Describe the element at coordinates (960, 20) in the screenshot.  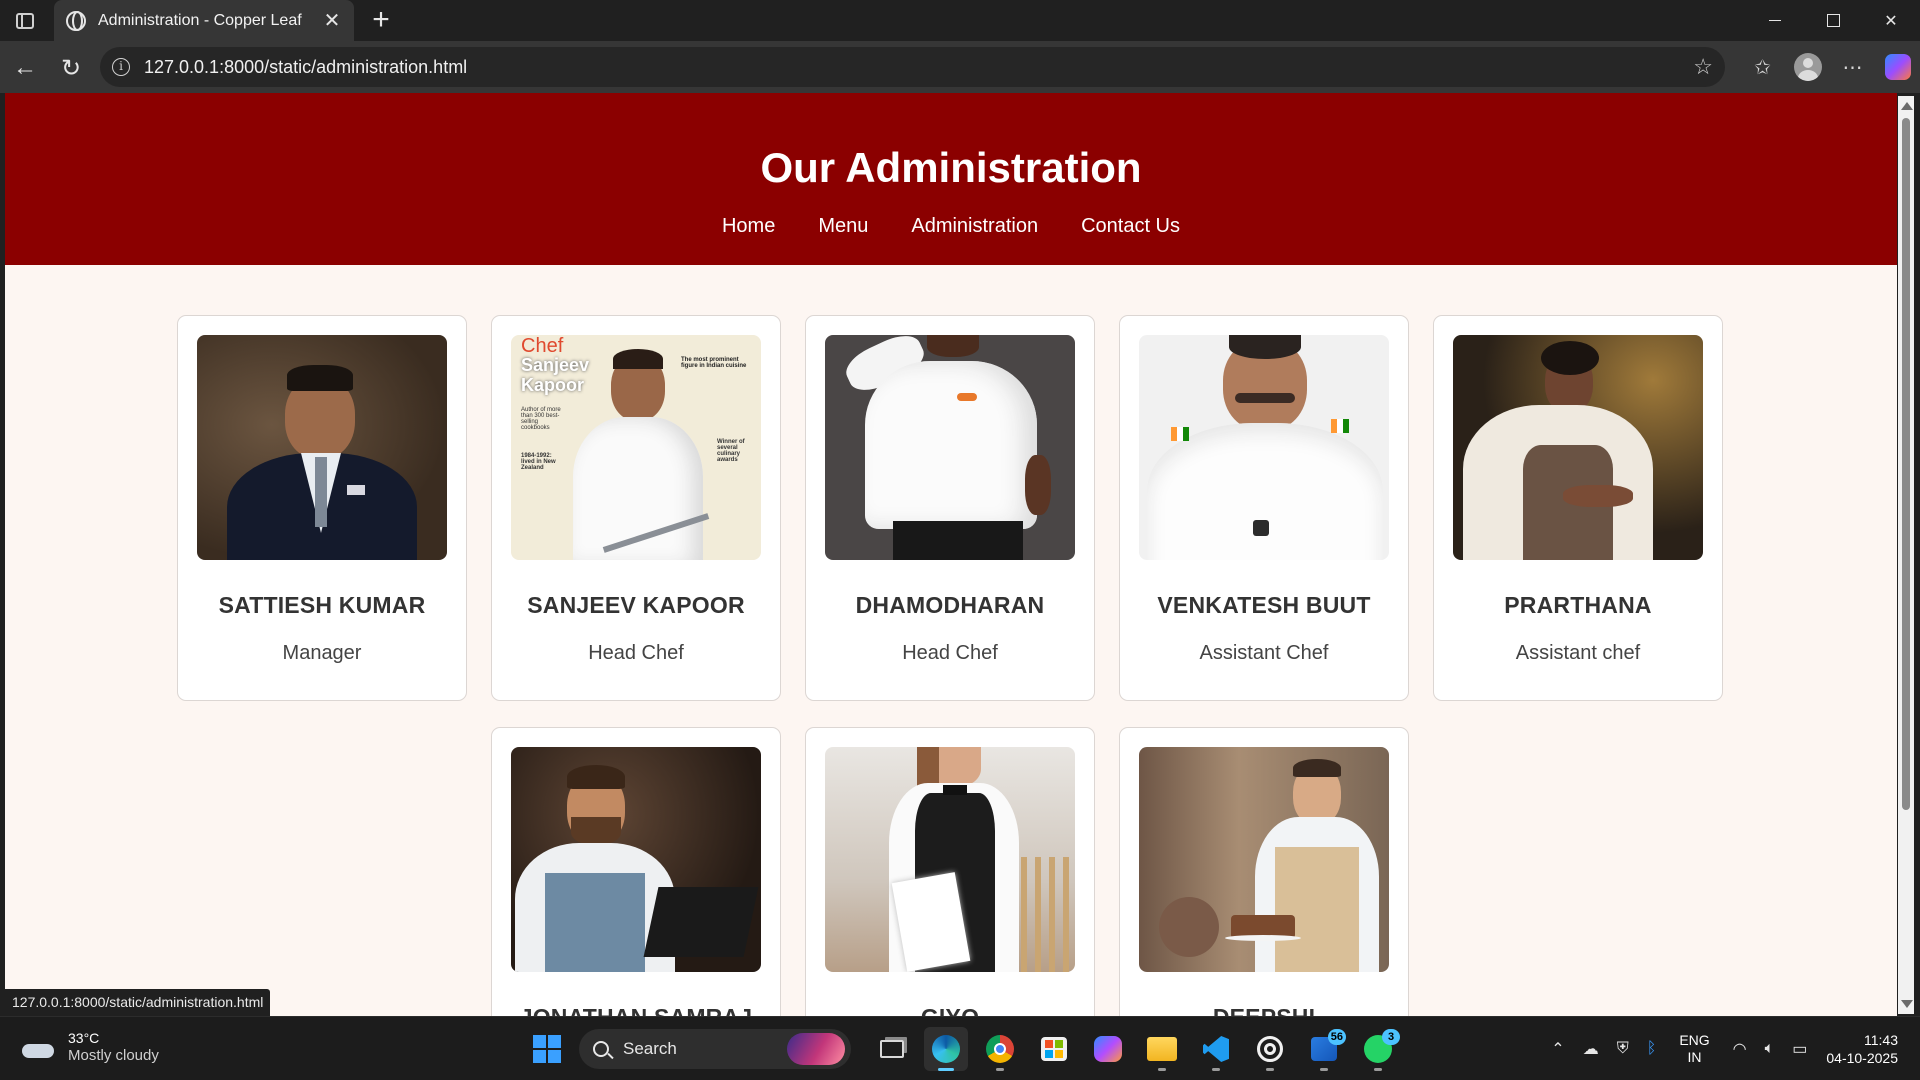
I see `browser-tab-strip: Administration - Copper Leaf ✕ + ✕` at that location.